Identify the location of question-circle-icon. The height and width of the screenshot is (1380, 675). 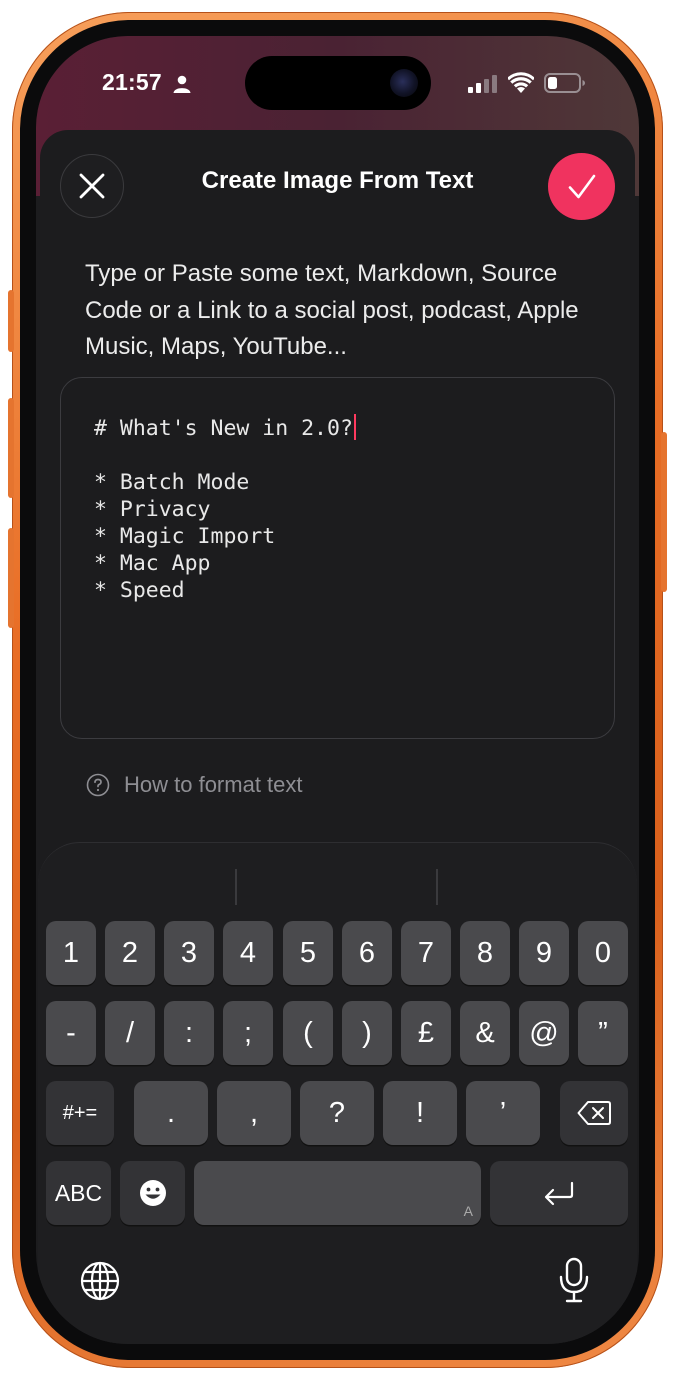
(98, 785).